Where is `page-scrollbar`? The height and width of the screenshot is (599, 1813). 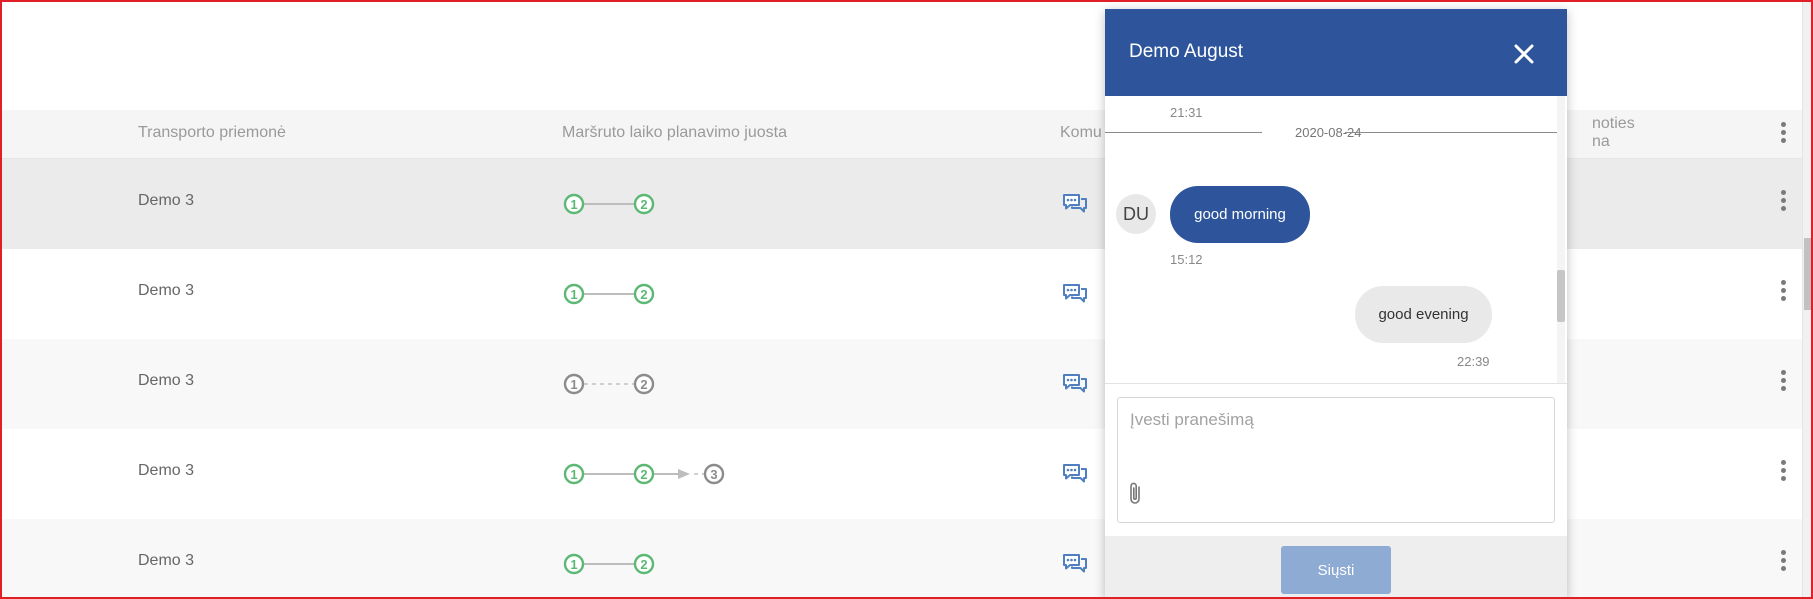 page-scrollbar is located at coordinates (1806, 299).